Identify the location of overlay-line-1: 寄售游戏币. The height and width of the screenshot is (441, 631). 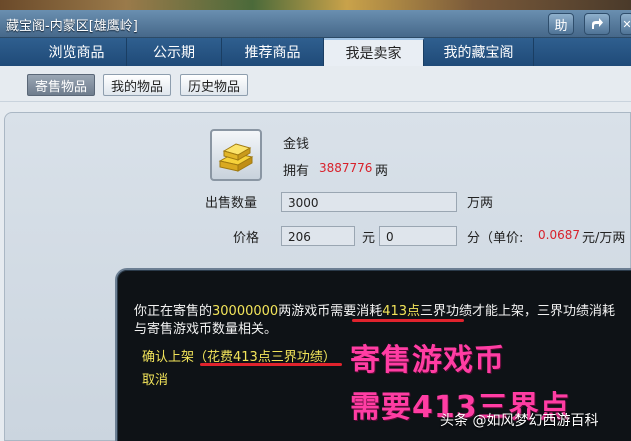
(427, 360).